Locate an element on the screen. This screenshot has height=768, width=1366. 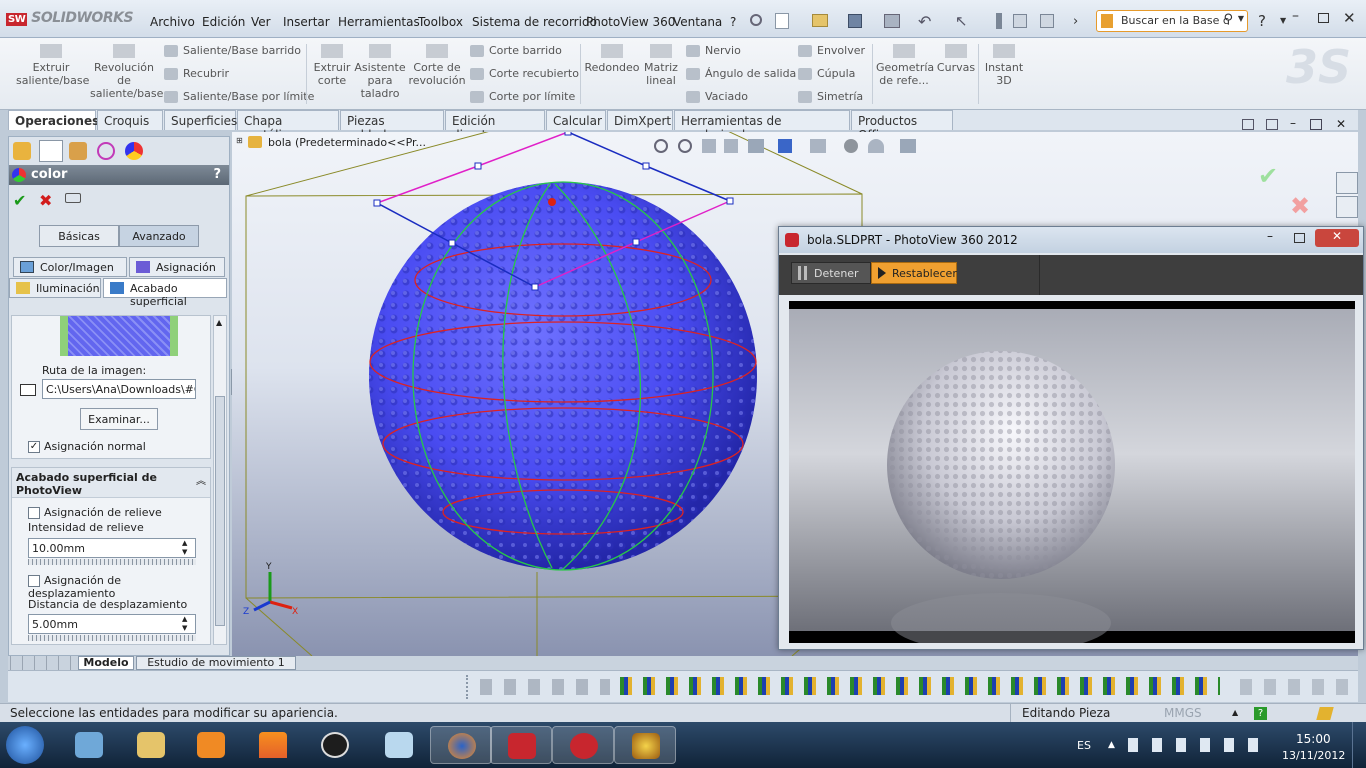
zoom-area-icon is located at coordinates (685, 146).